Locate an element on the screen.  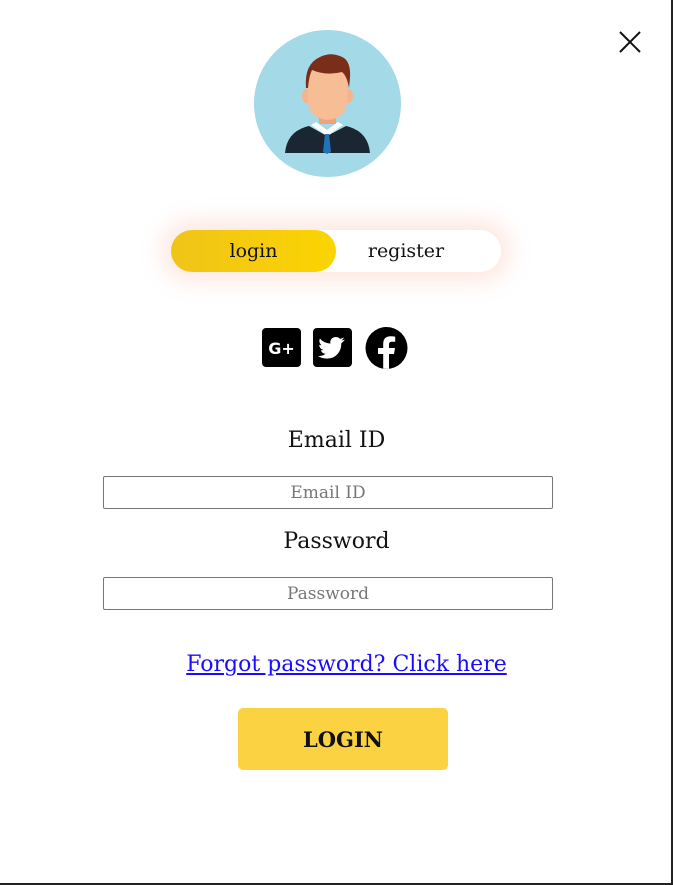
facebook-icon is located at coordinates (386, 348).